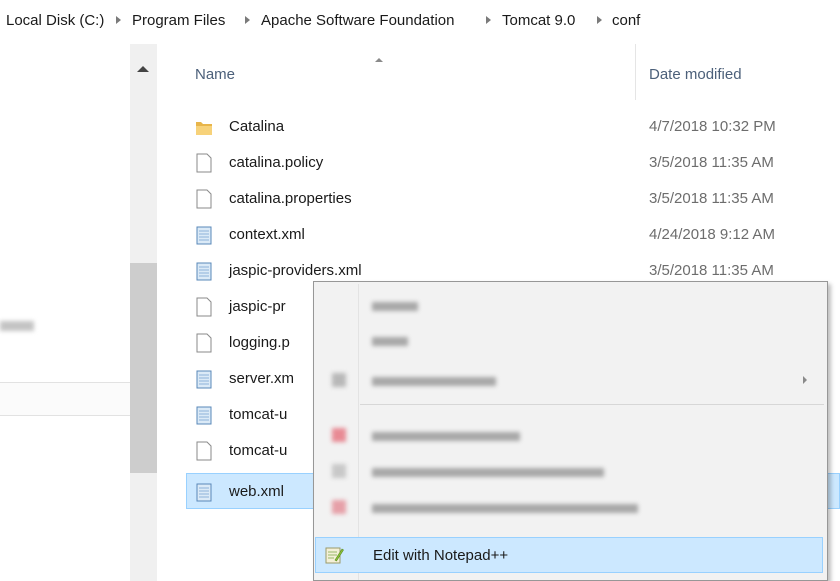  Describe the element at coordinates (513, 235) in the screenshot. I see `file-row: context.xml 4/24/2018 9:12 AM` at that location.